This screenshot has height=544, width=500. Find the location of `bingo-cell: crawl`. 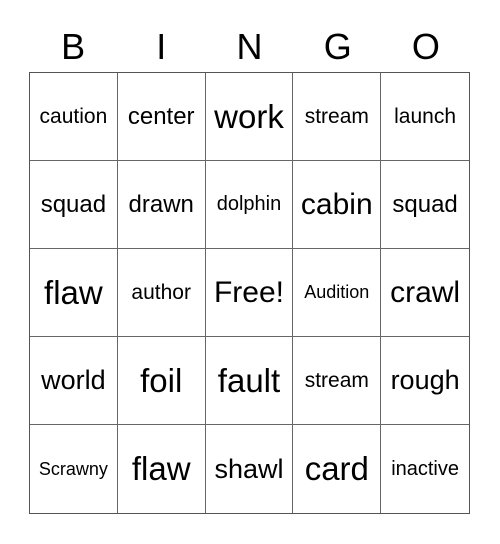

bingo-cell: crawl is located at coordinates (425, 293).